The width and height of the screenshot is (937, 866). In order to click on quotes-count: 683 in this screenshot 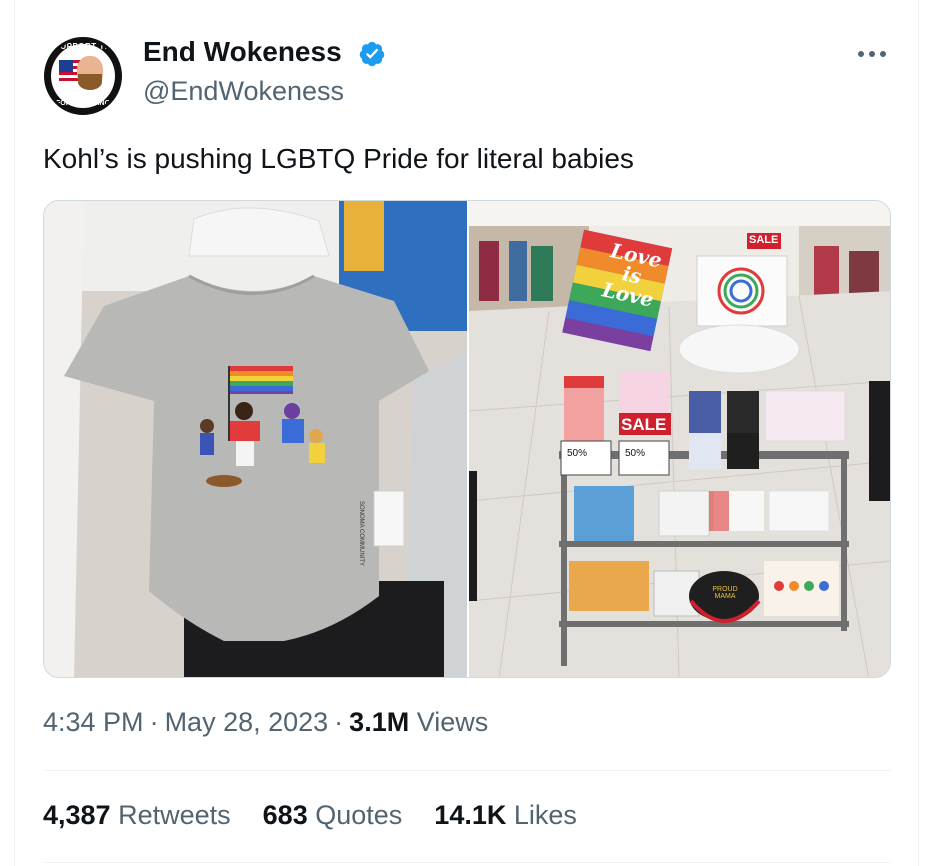, I will do `click(285, 815)`.